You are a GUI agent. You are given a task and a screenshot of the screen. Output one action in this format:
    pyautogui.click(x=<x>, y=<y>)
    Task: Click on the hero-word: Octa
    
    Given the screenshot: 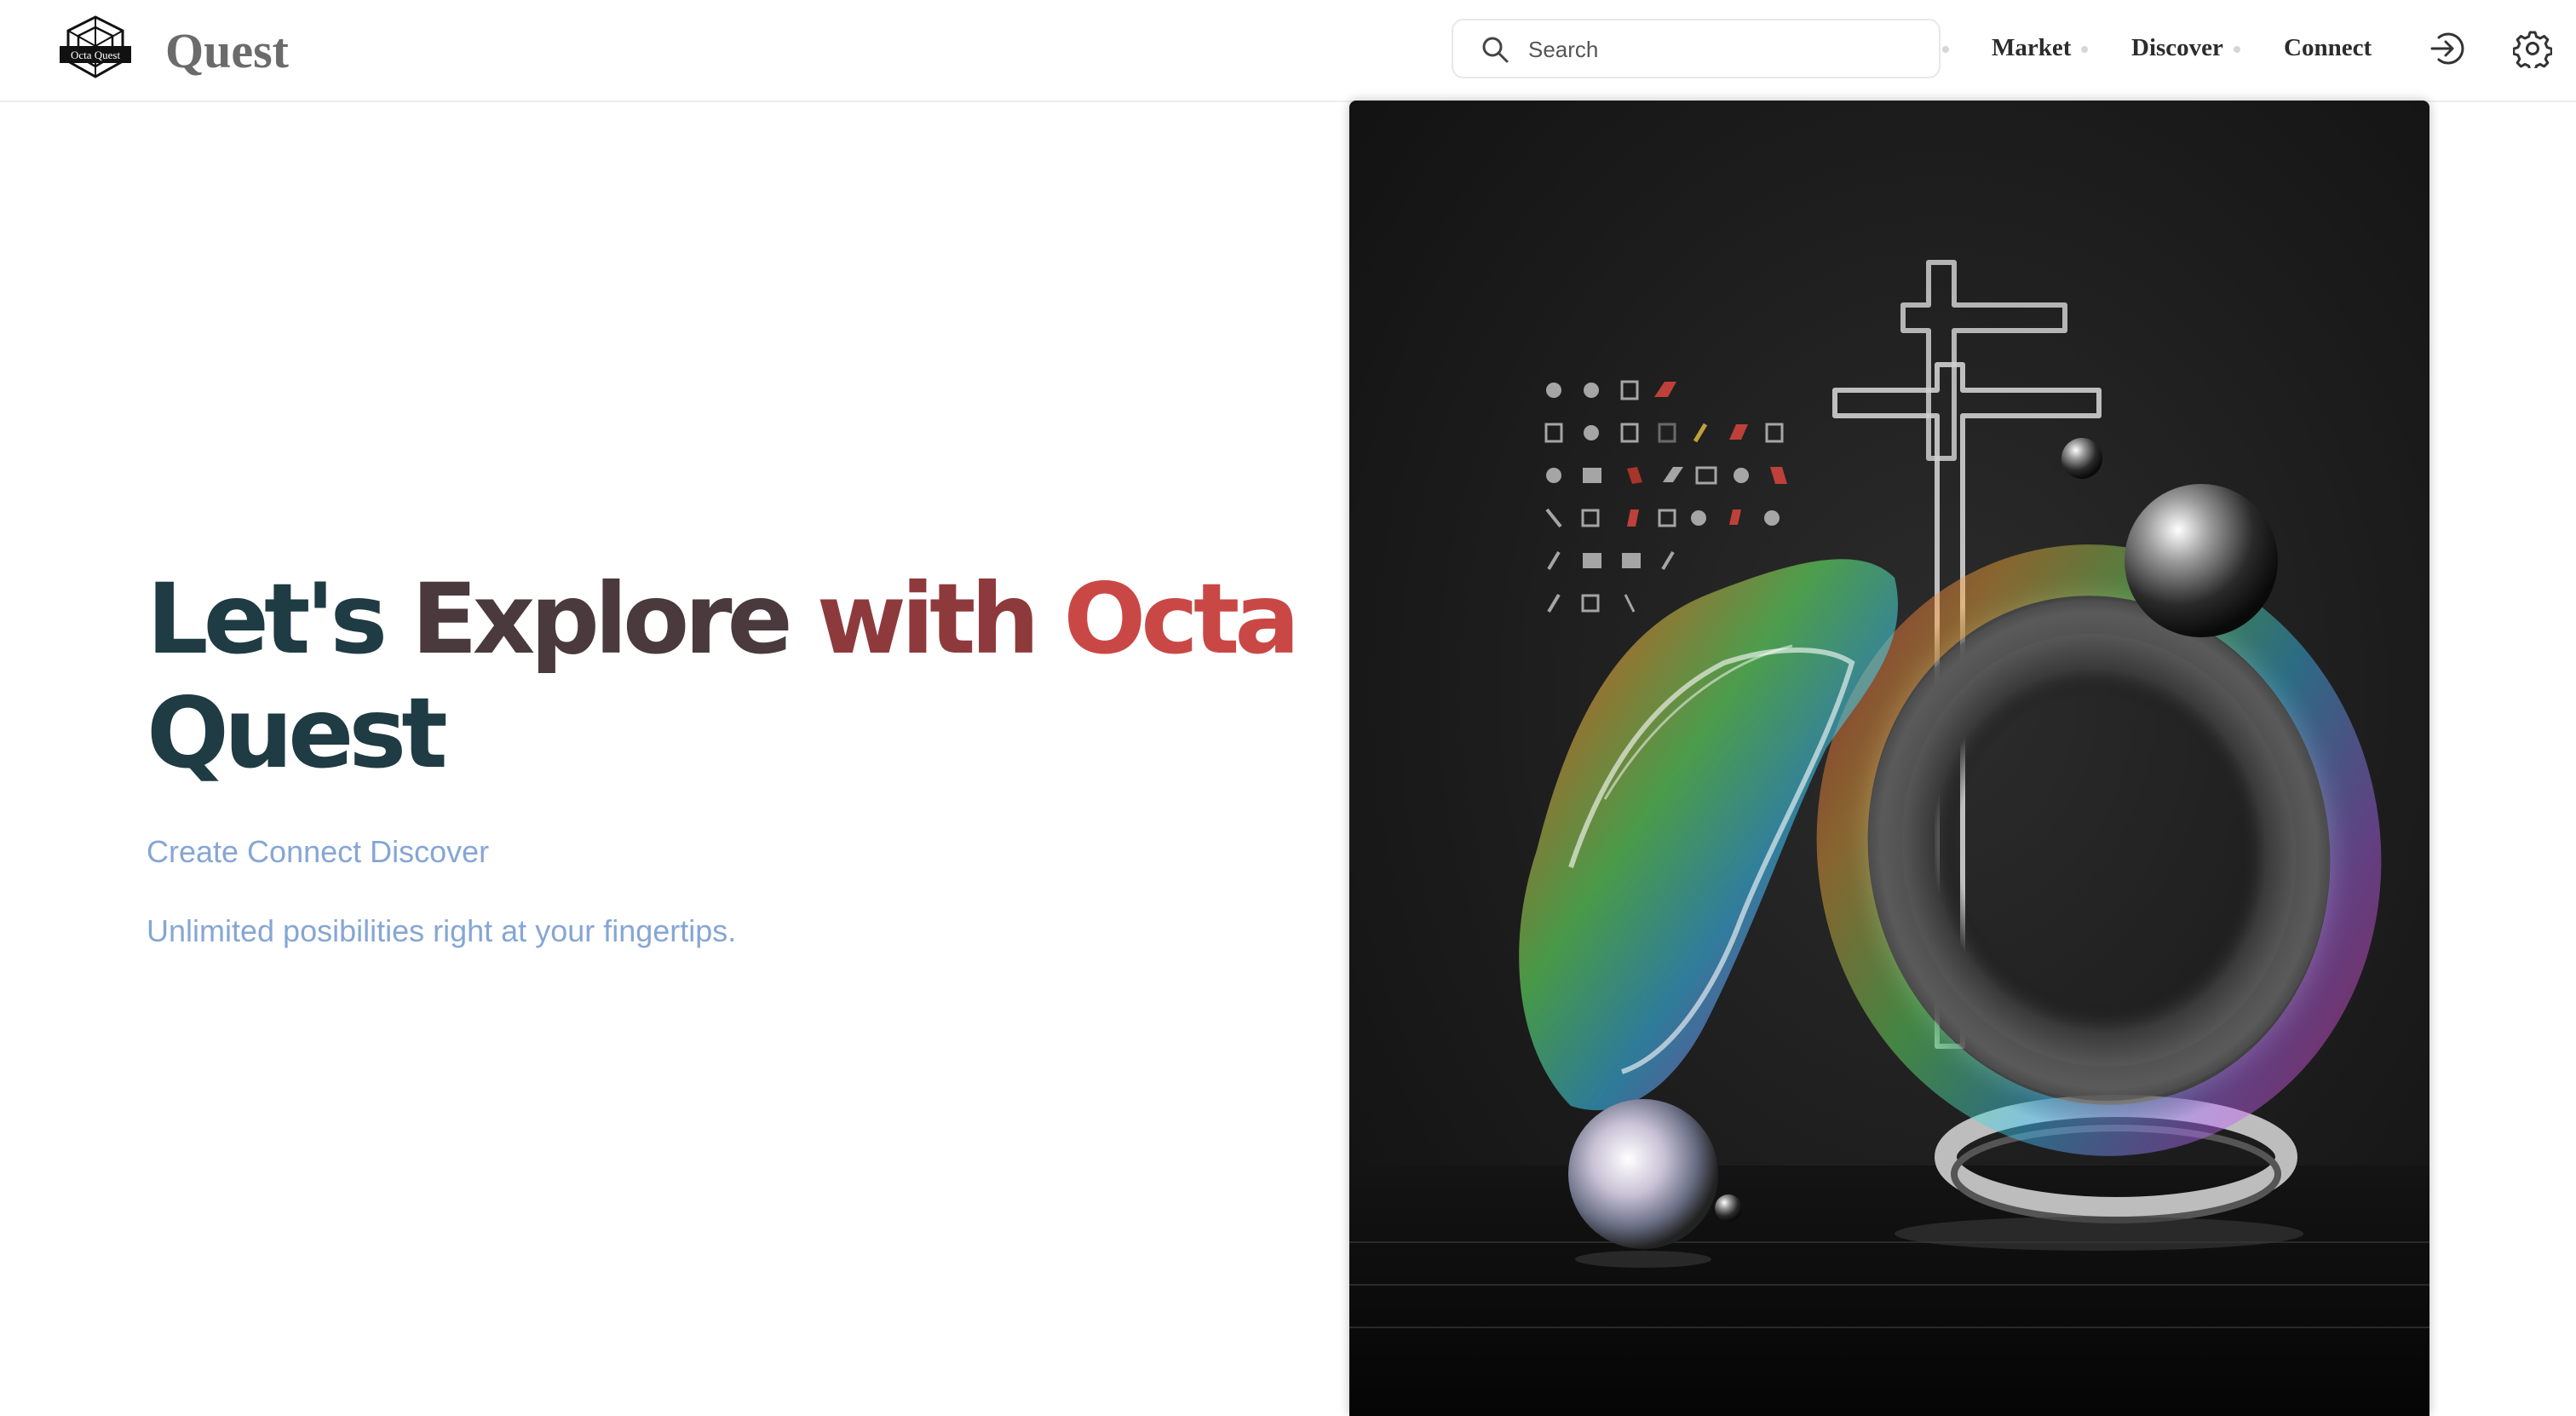 What is the action you would take?
    pyautogui.click(x=1181, y=619)
    